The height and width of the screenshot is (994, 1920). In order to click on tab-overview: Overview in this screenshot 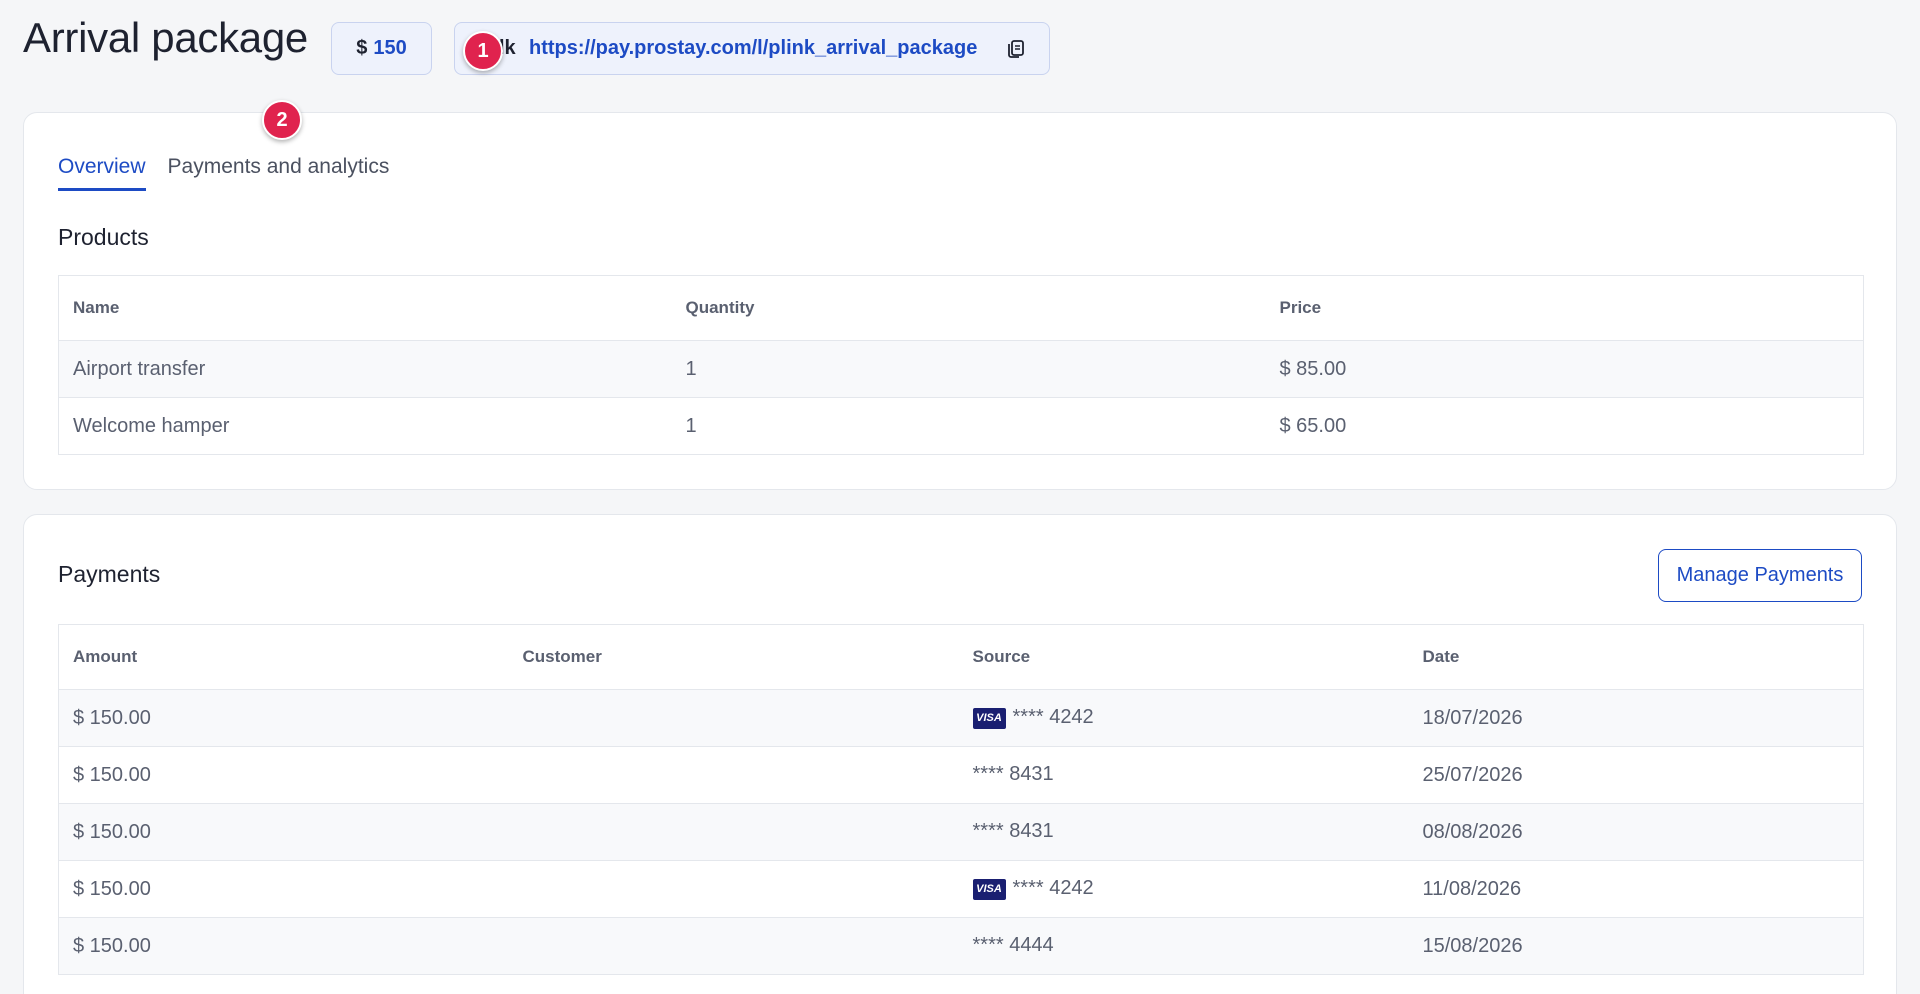, I will do `click(102, 173)`.